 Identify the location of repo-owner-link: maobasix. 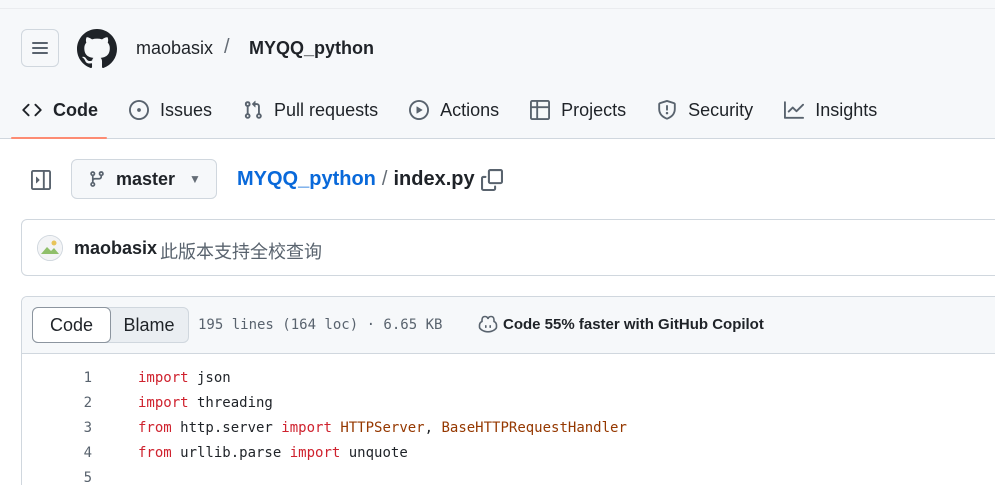
(174, 48).